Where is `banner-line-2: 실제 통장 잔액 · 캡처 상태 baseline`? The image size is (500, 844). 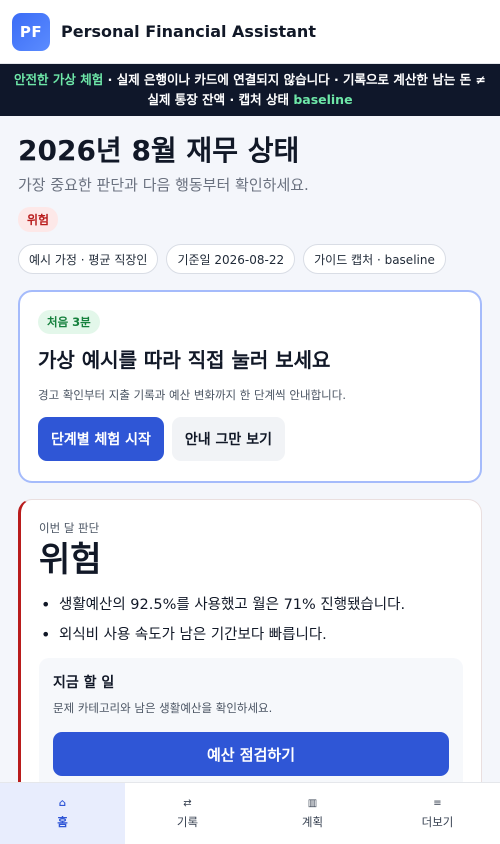
banner-line-2: 실제 통장 잔액 · 캡처 상태 baseline is located at coordinates (250, 100).